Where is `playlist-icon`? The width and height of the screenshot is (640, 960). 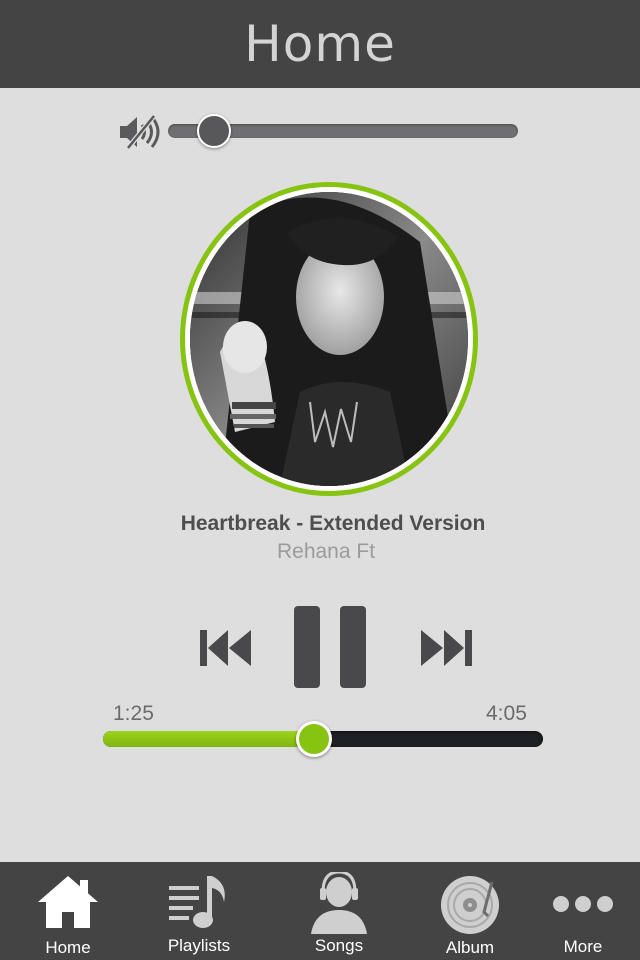 playlist-icon is located at coordinates (197, 902).